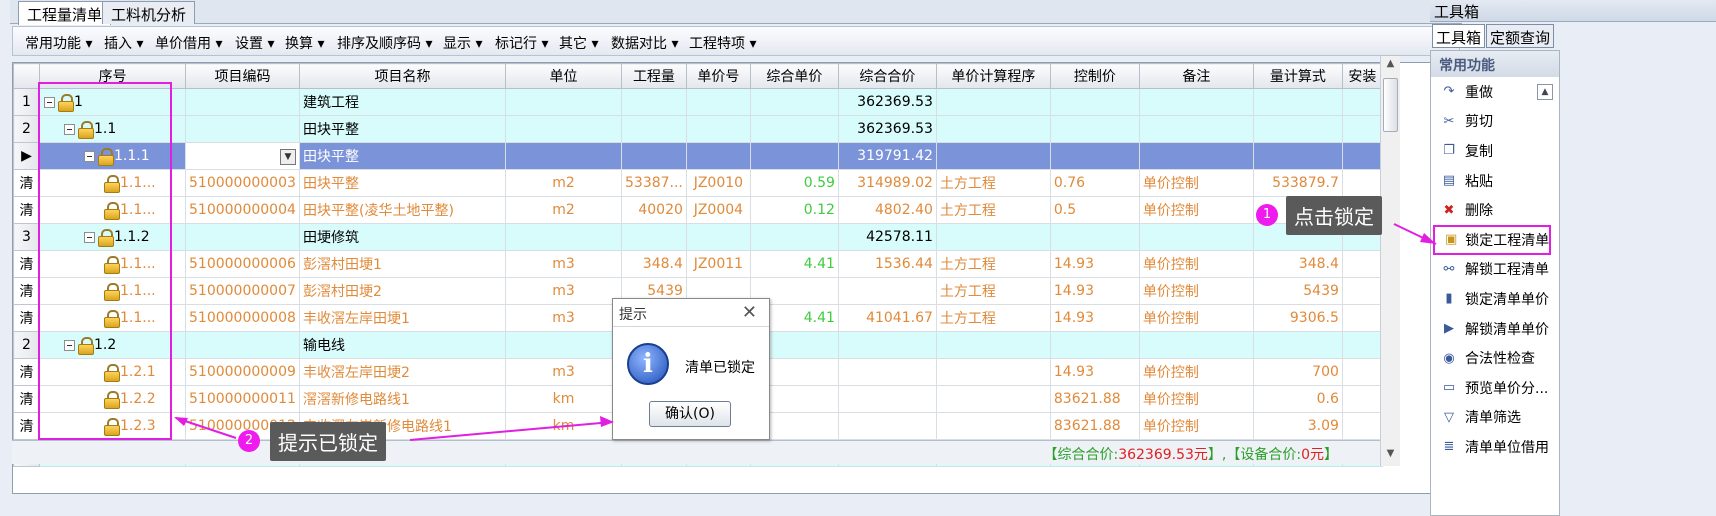 The width and height of the screenshot is (1716, 516). What do you see at coordinates (402, 237) in the screenshot?
I see `cell-name: 田埂修筑` at bounding box center [402, 237].